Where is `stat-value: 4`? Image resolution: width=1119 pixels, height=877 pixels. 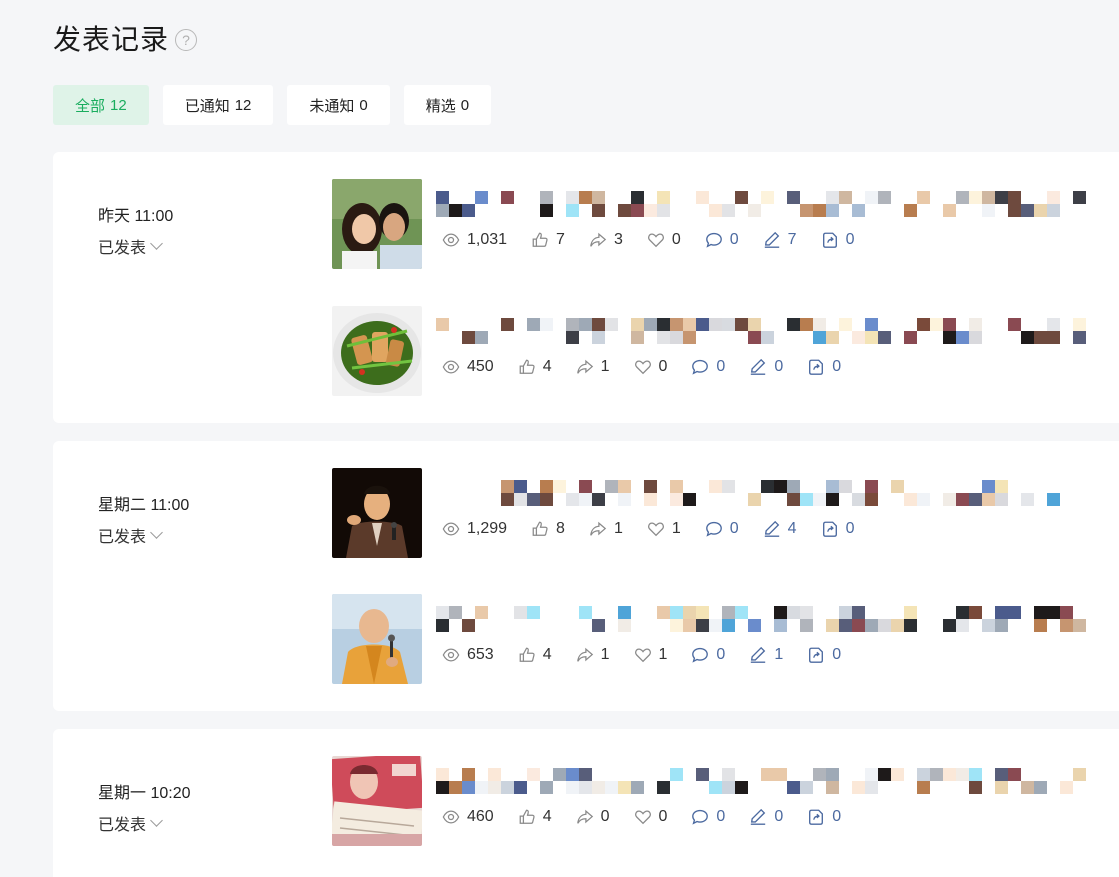 stat-value: 4 is located at coordinates (792, 528).